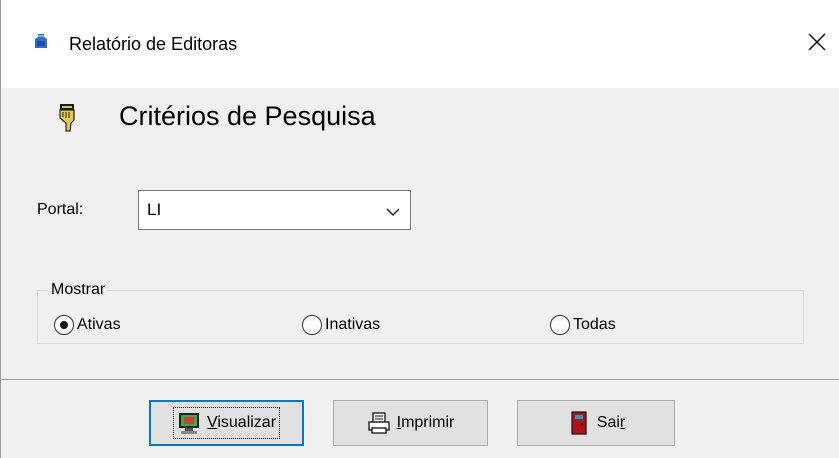 This screenshot has height=458, width=839. I want to click on radio-label: Todas, so click(594, 324).